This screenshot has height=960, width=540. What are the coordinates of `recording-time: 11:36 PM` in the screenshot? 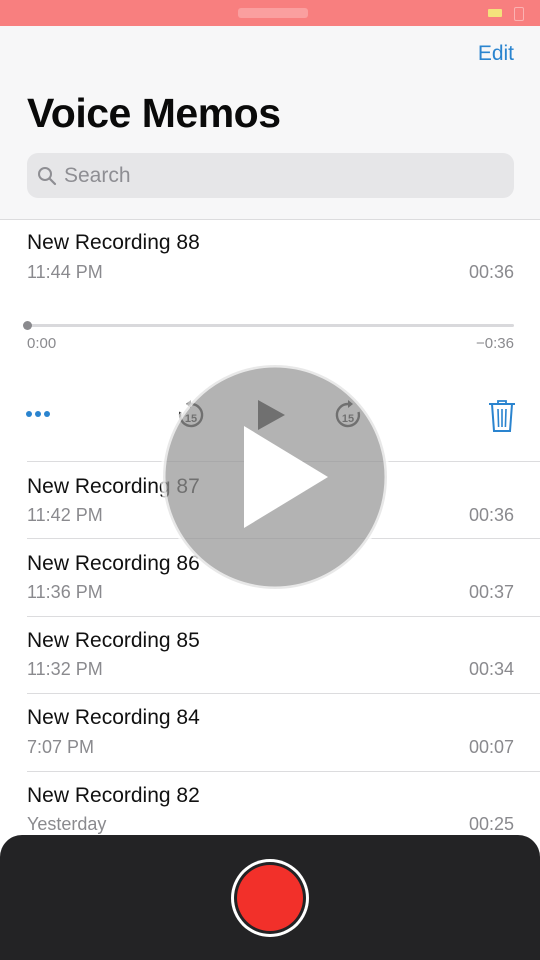 It's located at (65, 592).